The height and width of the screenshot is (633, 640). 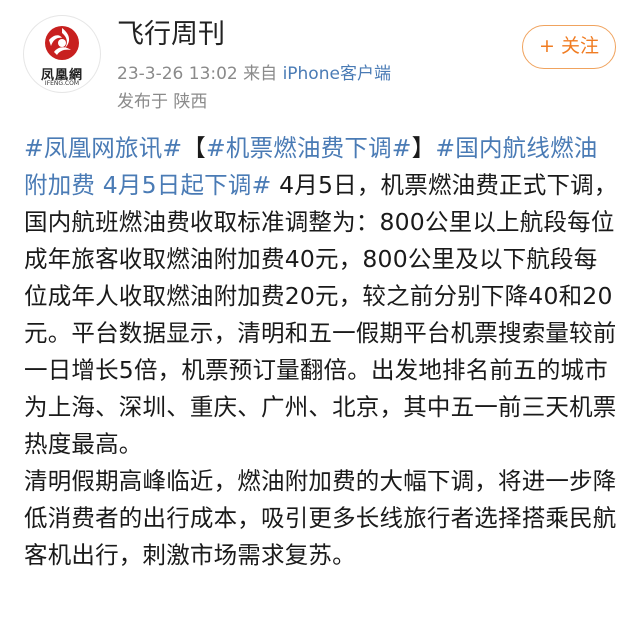 What do you see at coordinates (177, 74) in the screenshot?
I see `post-datetime: 23-3-26 13:02` at bounding box center [177, 74].